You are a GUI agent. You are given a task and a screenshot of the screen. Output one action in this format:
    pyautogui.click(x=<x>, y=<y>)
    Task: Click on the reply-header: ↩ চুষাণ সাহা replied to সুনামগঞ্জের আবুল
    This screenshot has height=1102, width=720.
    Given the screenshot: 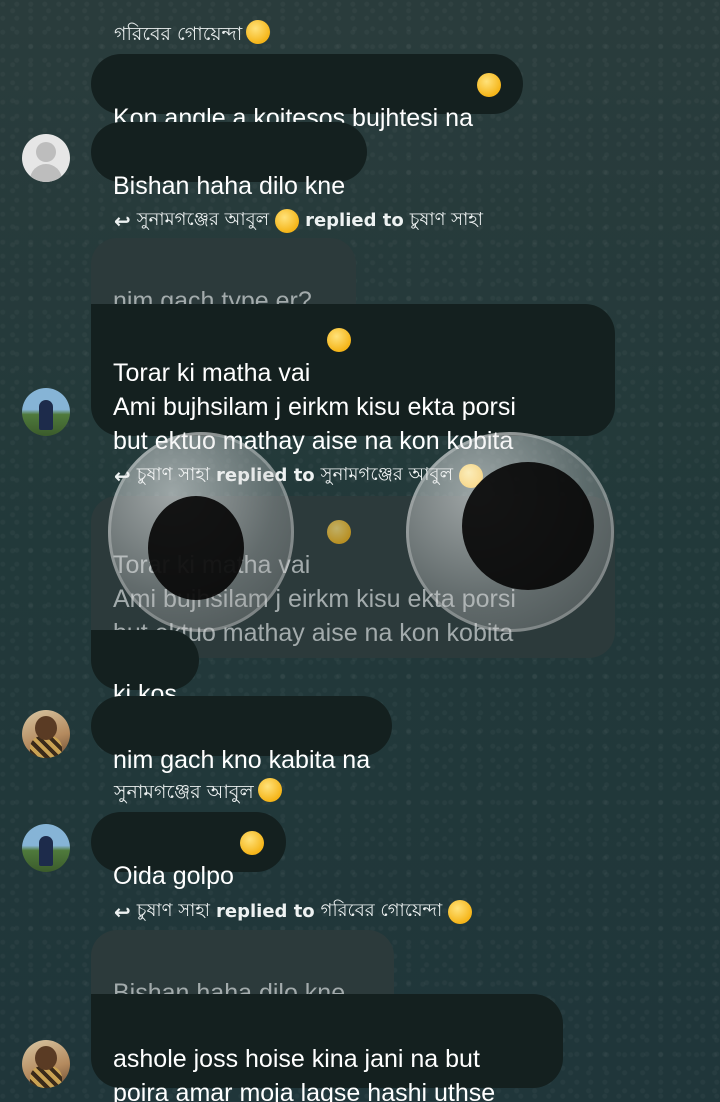 What is the action you would take?
    pyautogui.click(x=298, y=475)
    